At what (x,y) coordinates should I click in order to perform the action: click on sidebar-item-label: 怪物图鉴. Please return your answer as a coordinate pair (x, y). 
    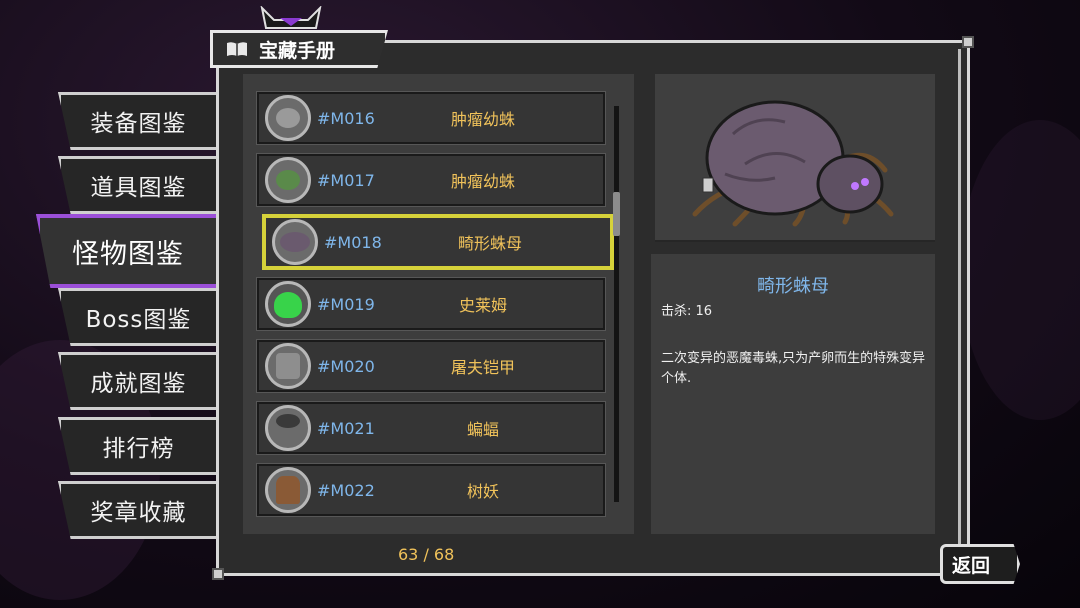
    Looking at the image, I should click on (128, 254).